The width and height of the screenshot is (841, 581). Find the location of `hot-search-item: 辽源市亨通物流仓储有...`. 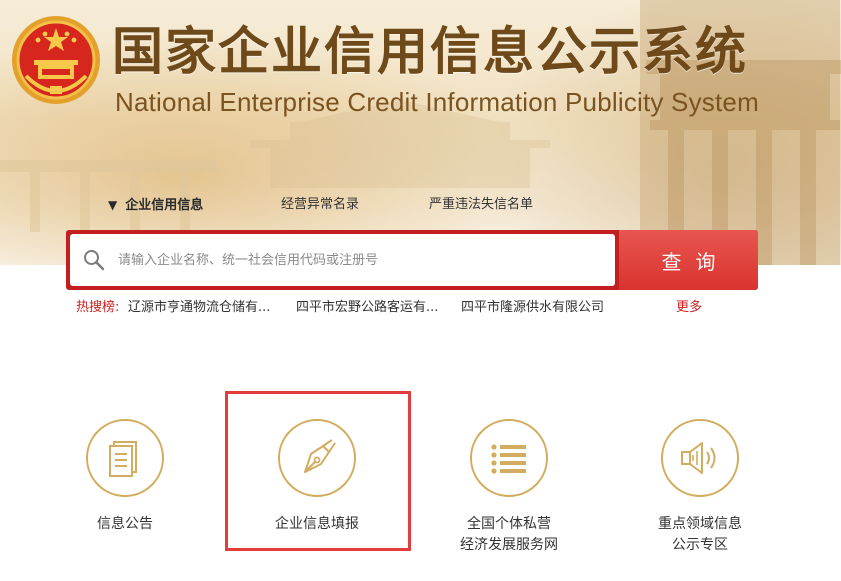

hot-search-item: 辽源市亨通物流仓储有... is located at coordinates (199, 308).